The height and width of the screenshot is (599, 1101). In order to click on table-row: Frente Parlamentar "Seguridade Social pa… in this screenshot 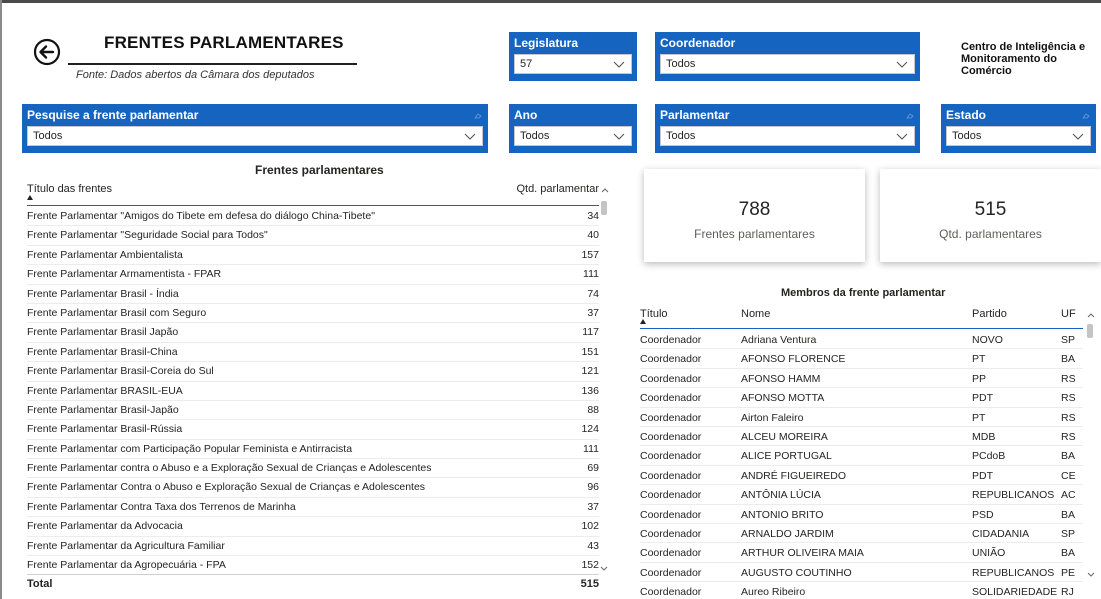, I will do `click(313, 236)`.